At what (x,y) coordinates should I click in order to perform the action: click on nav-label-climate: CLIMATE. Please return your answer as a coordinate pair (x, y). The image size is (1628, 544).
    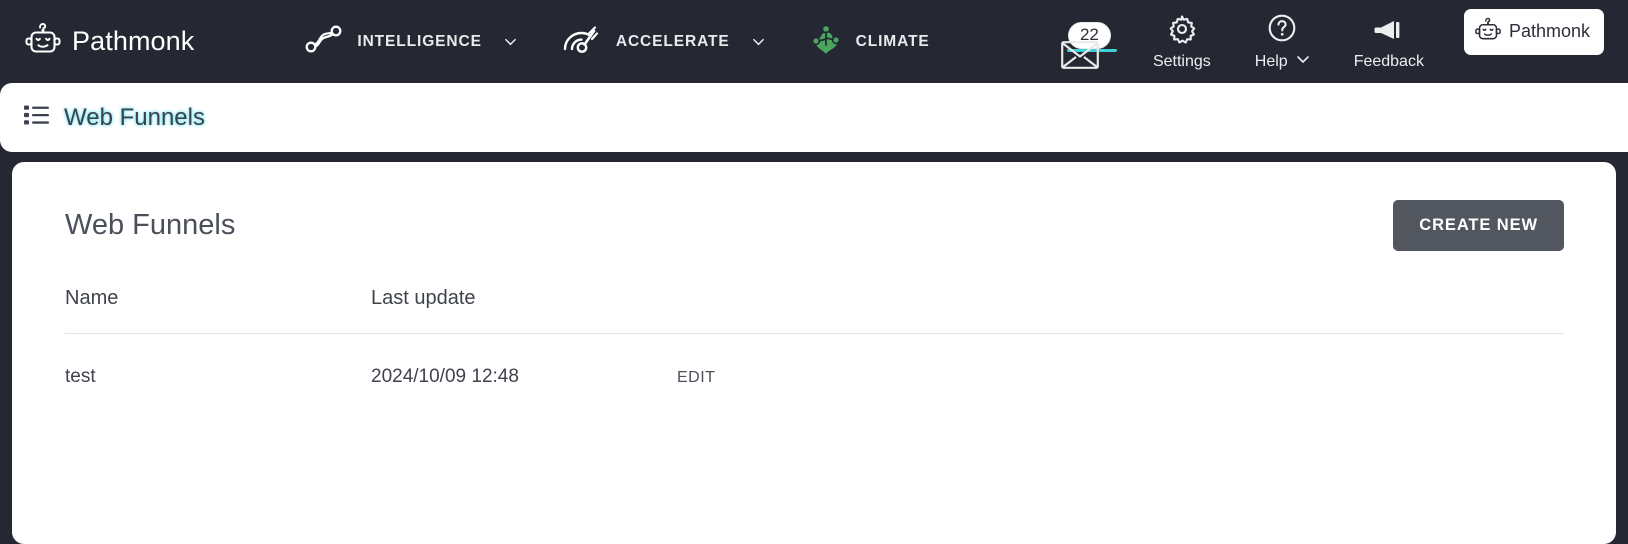
    Looking at the image, I should click on (892, 41).